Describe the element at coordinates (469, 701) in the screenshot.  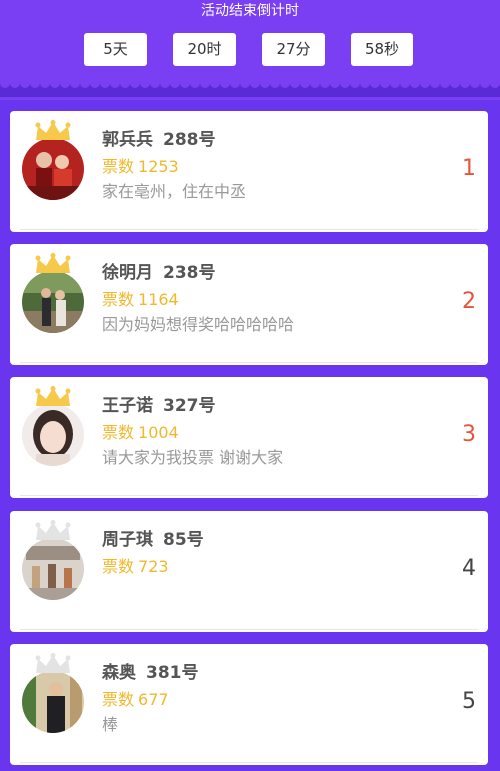
I see `rank-number: 5` at that location.